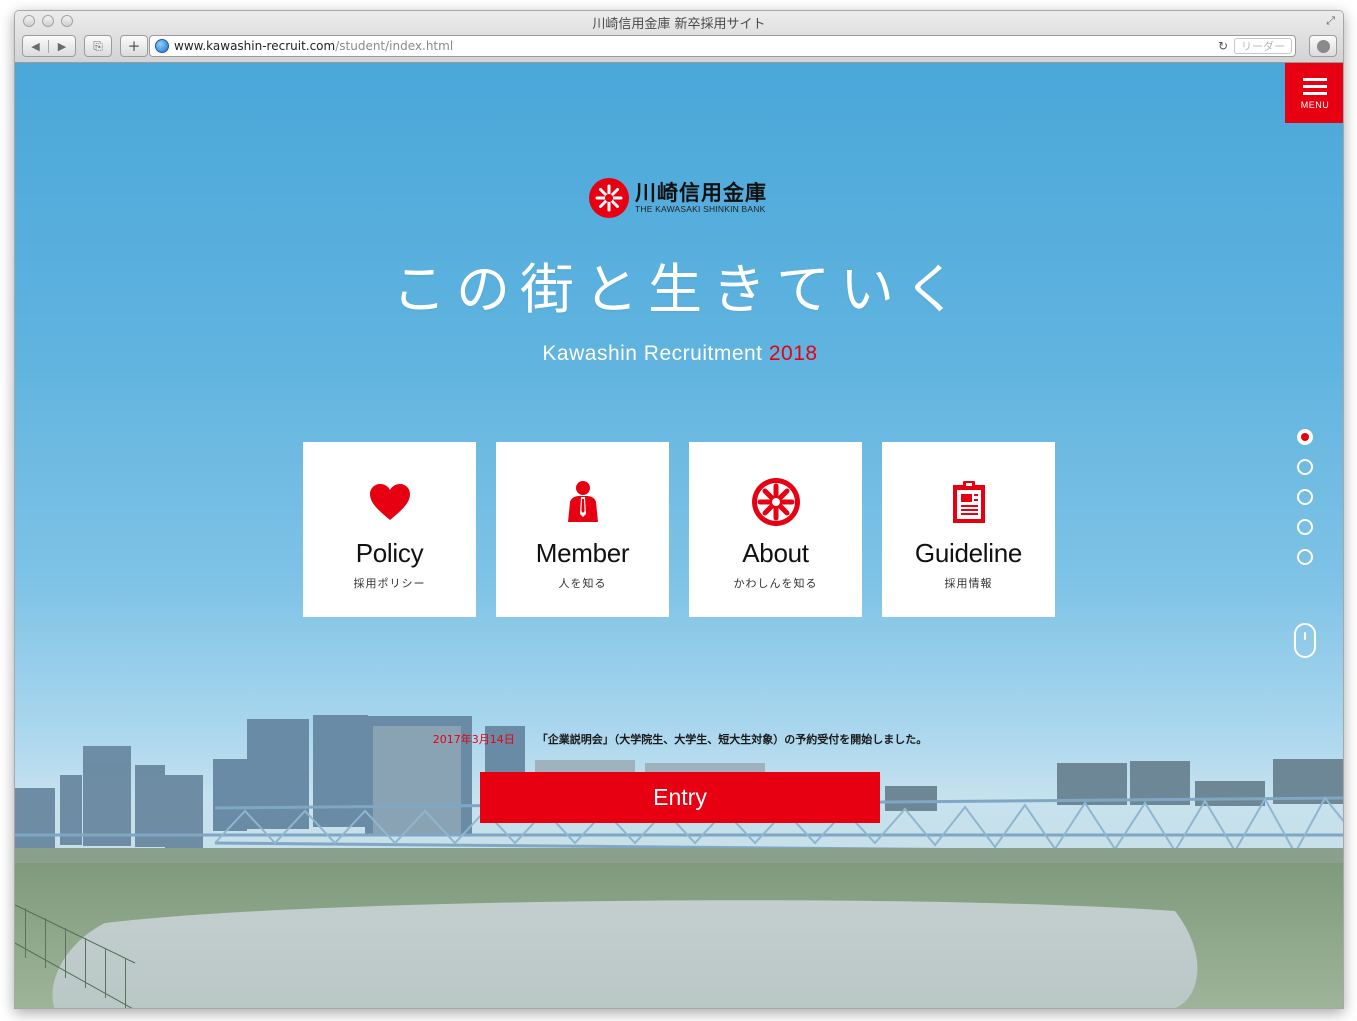 Image resolution: width=1357 pixels, height=1021 pixels. I want to click on back-forward-buttons: ◀ ▶, so click(49, 46).